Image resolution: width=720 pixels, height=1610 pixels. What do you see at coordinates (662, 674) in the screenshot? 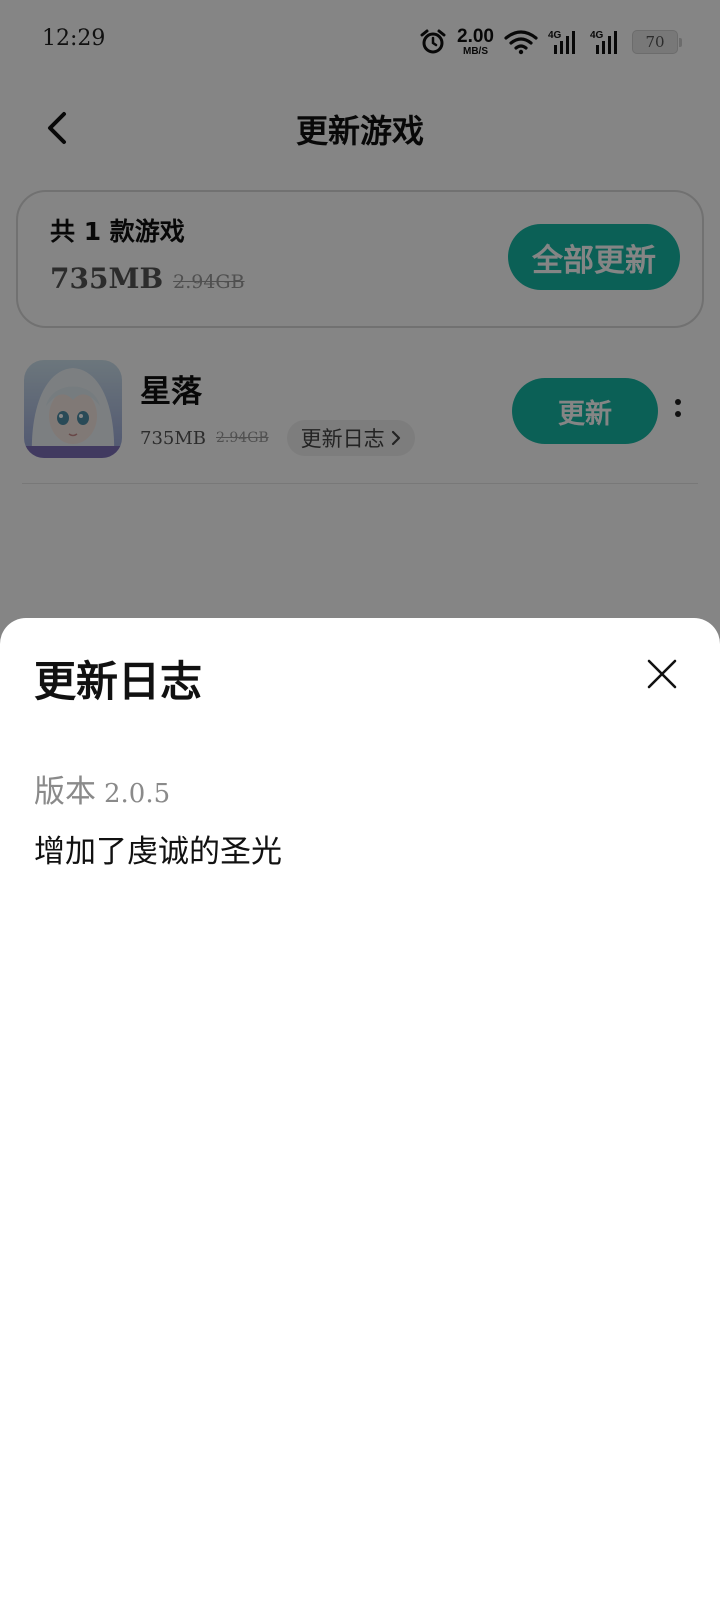
I see `close-icon` at bounding box center [662, 674].